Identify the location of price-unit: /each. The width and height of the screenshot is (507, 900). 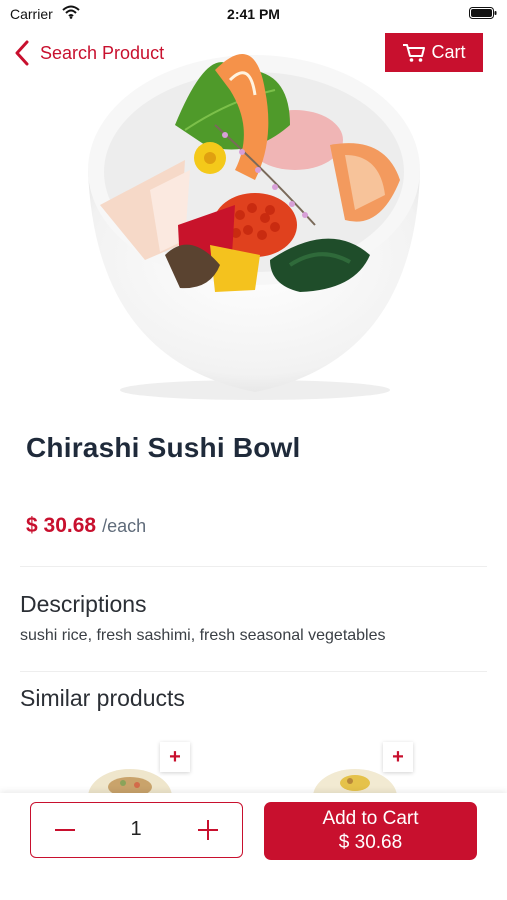
(124, 526).